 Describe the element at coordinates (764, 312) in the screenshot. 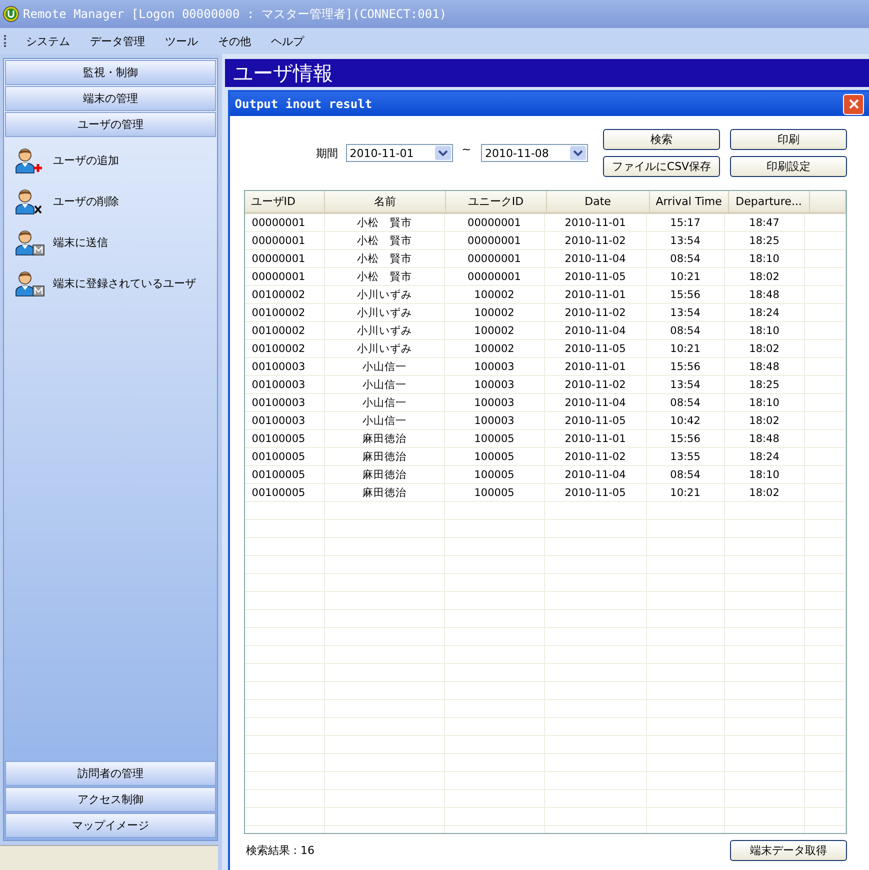

I see `table-cell: 18:24` at that location.